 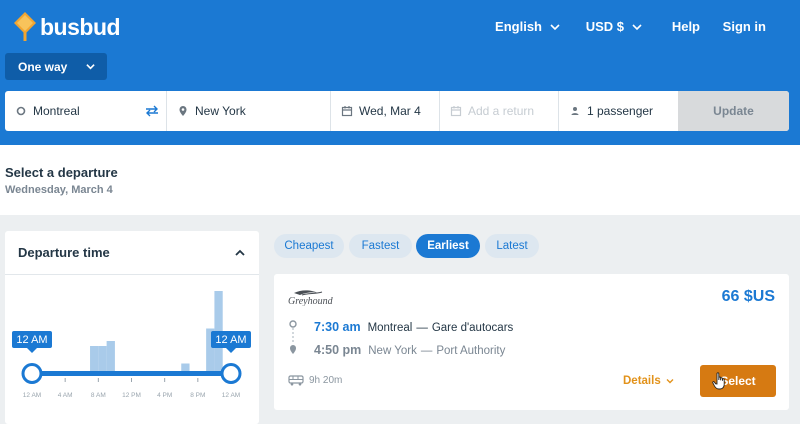 What do you see at coordinates (98, 395) in the screenshot?
I see `tick-label: 8 AM` at bounding box center [98, 395].